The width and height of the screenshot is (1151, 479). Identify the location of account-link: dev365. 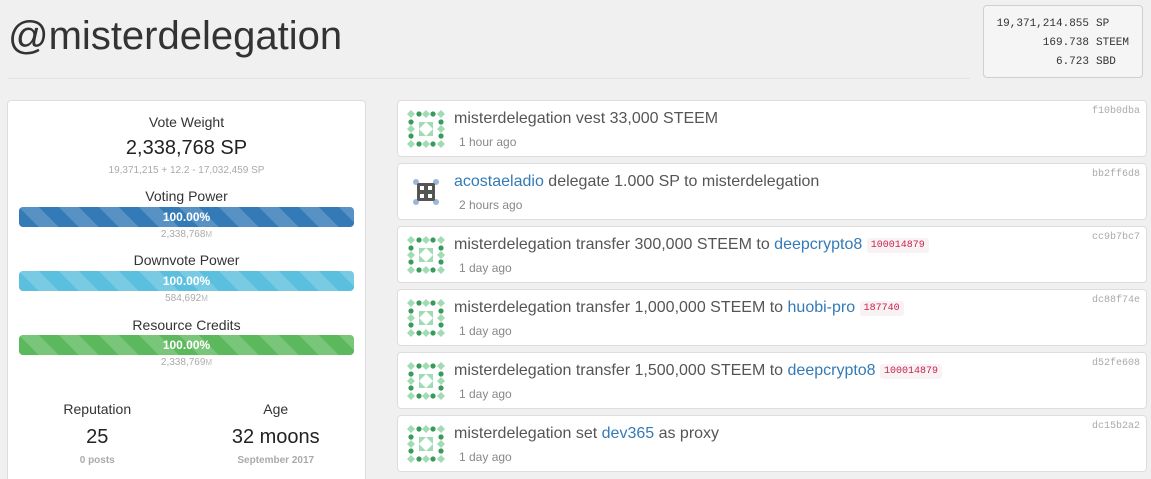
(628, 433).